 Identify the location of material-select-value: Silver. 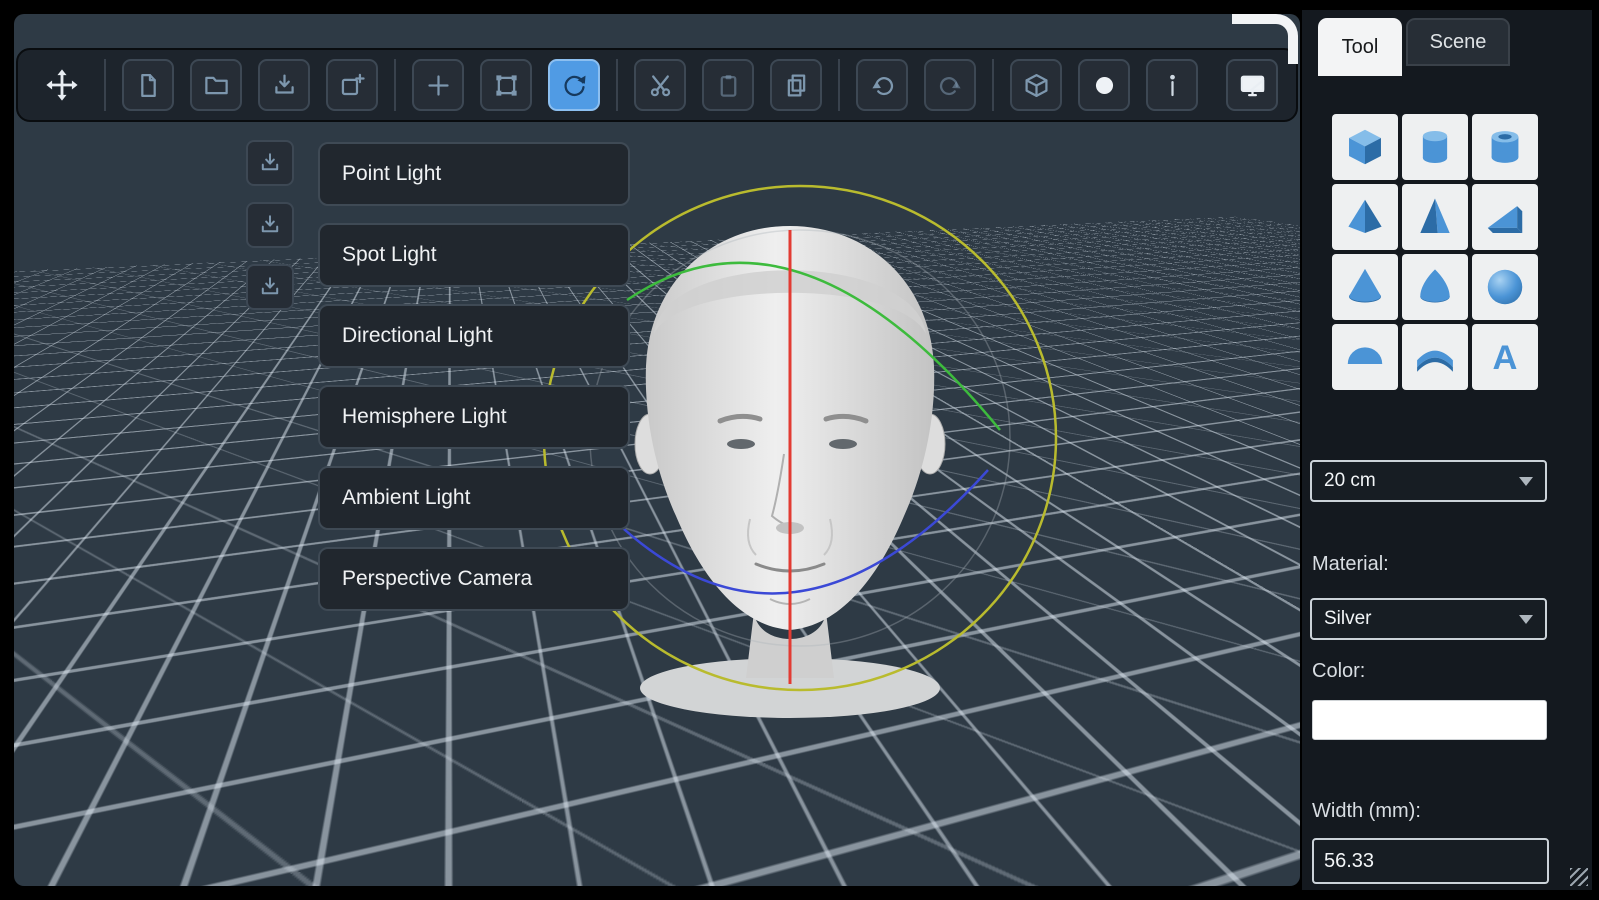
(1348, 618).